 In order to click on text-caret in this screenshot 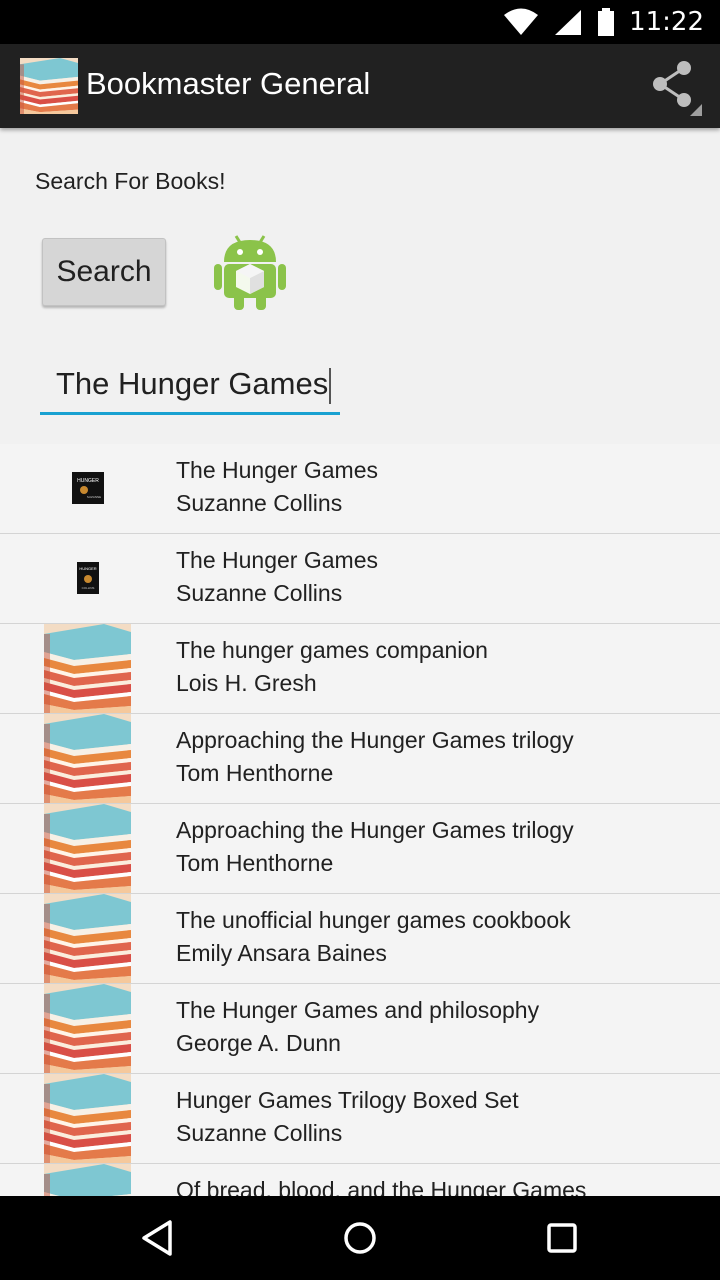, I will do `click(330, 385)`.